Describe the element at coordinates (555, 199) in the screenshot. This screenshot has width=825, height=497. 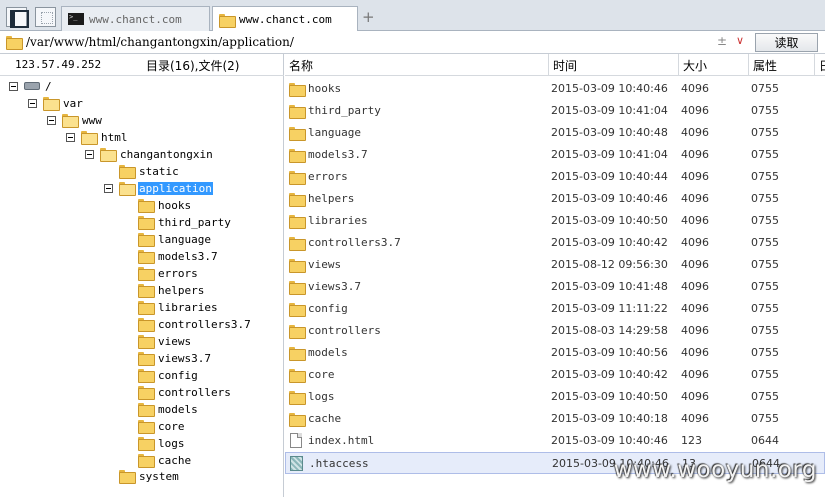
I see `file-row: helpers 2015-03-09 10:40:46 4096 0755` at that location.